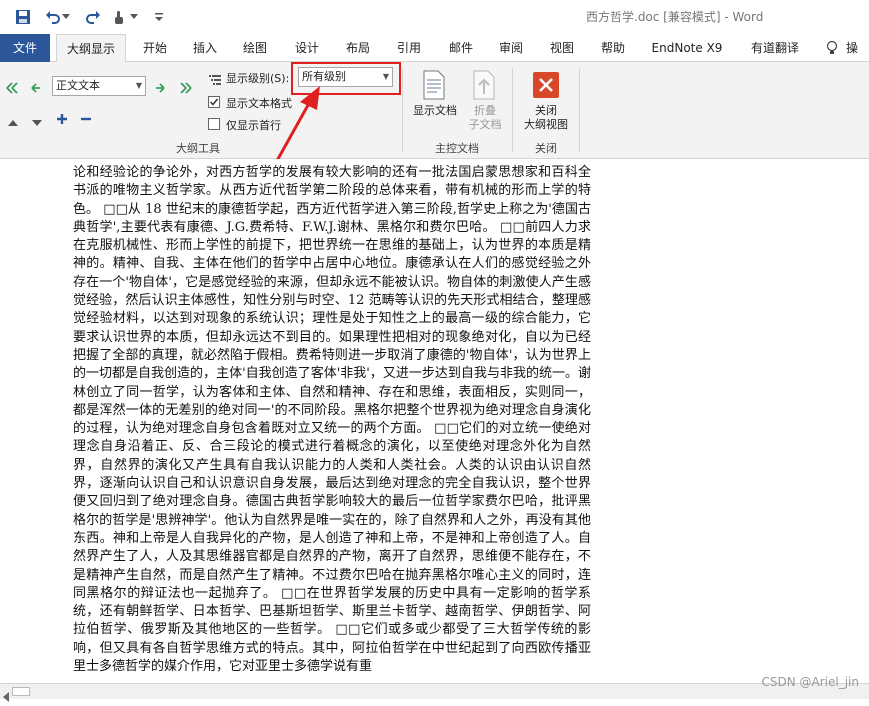  I want to click on tab-outline: 大纲显示, so click(91, 48).